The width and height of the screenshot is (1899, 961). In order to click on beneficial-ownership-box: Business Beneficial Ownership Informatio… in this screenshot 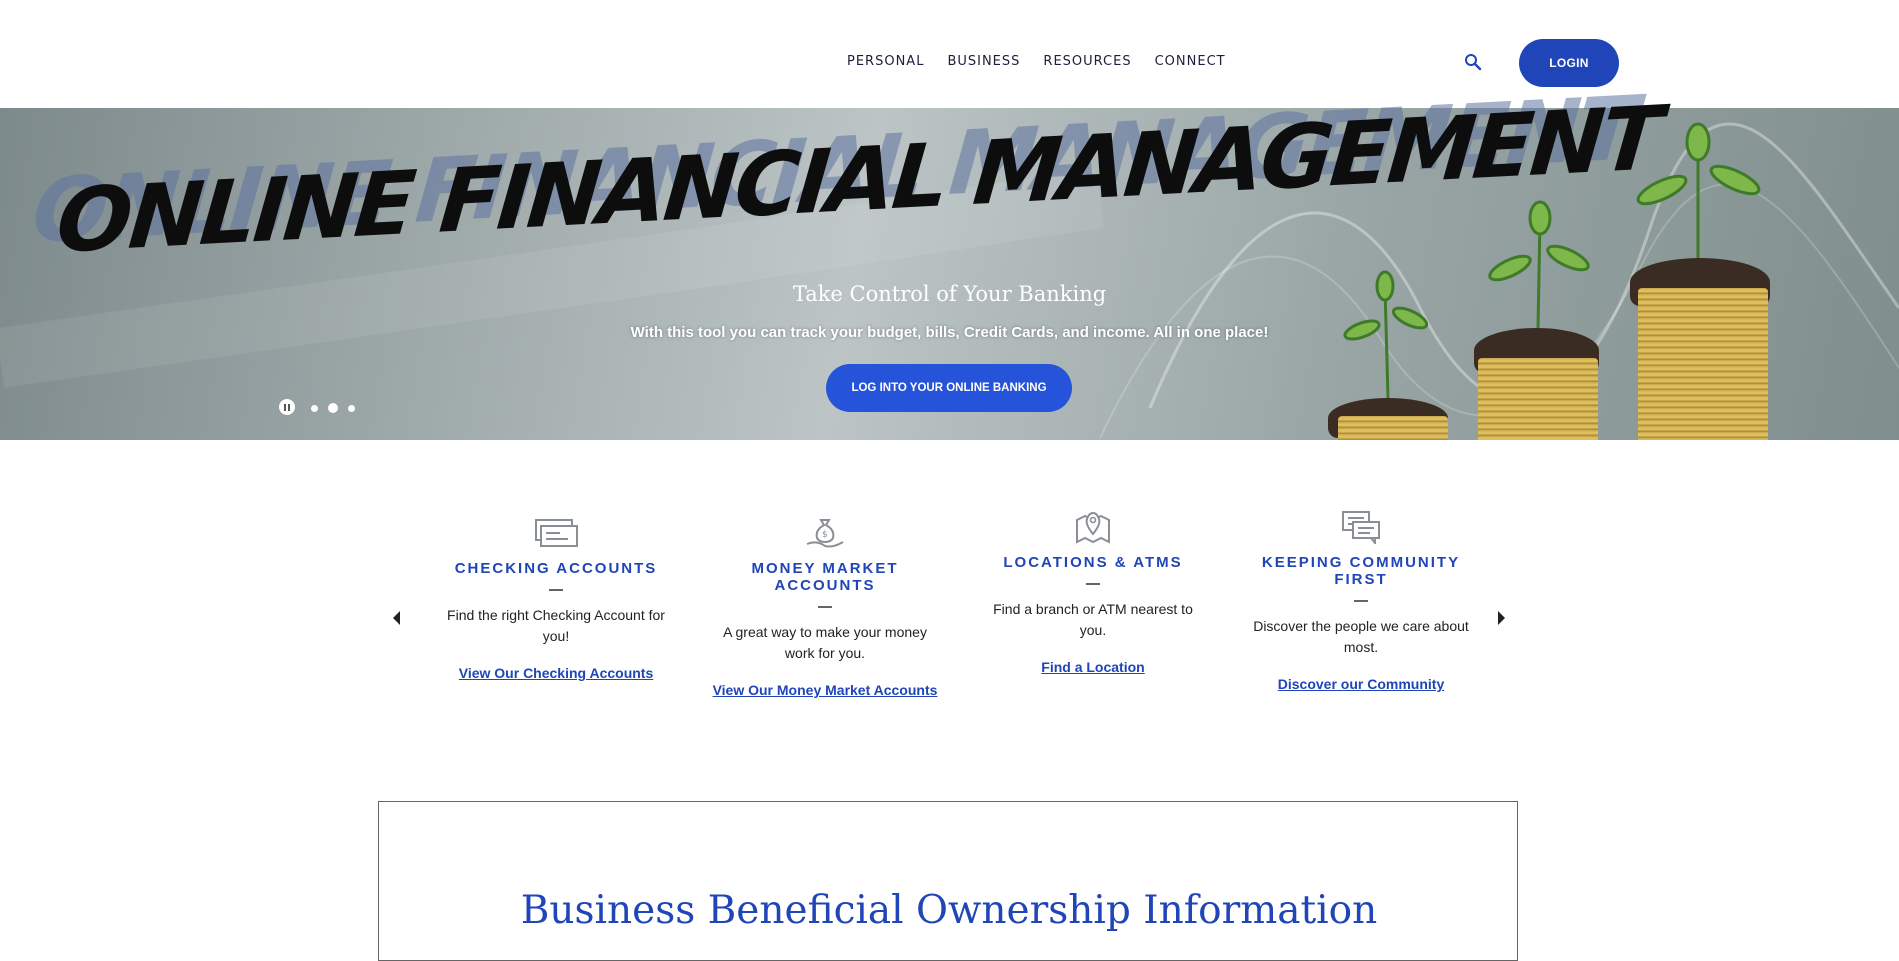, I will do `click(948, 881)`.